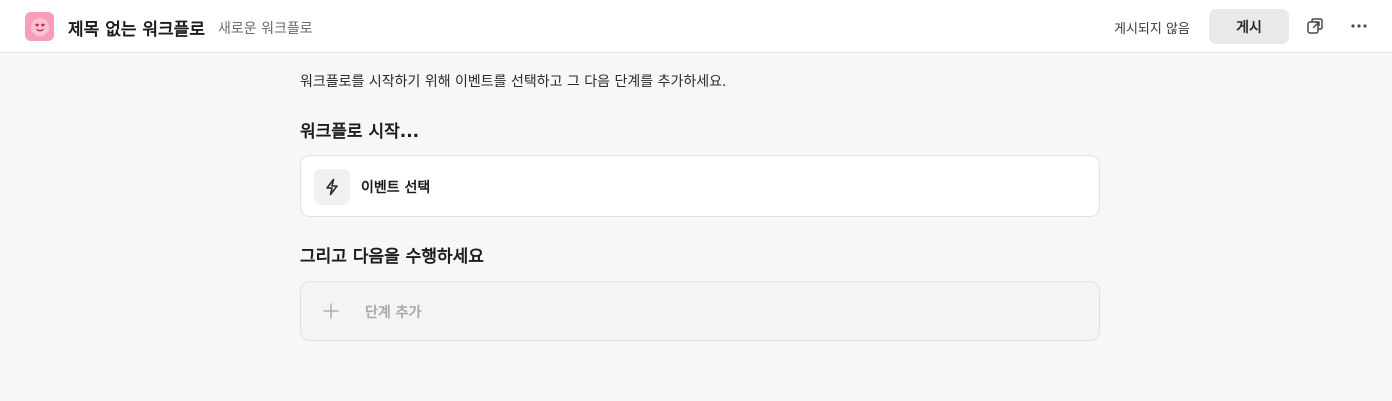 The image size is (1392, 401). Describe the element at coordinates (332, 187) in the screenshot. I see `lightning-bolt-icon` at that location.